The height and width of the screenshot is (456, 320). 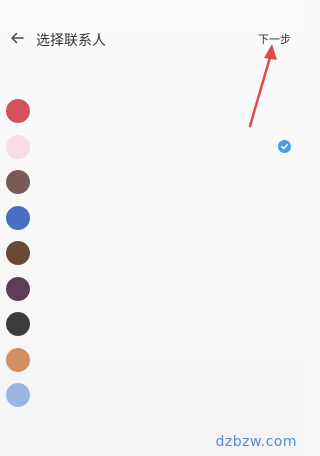 What do you see at coordinates (256, 442) in the screenshot?
I see `watermark: dzbzw.com` at bounding box center [256, 442].